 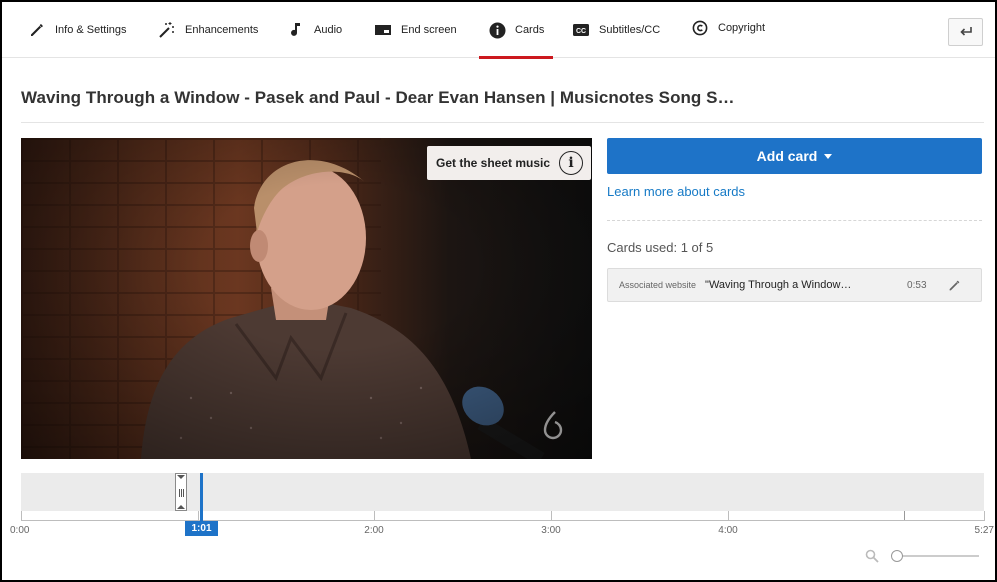 I want to click on zoom-slider-knob, so click(x=897, y=556).